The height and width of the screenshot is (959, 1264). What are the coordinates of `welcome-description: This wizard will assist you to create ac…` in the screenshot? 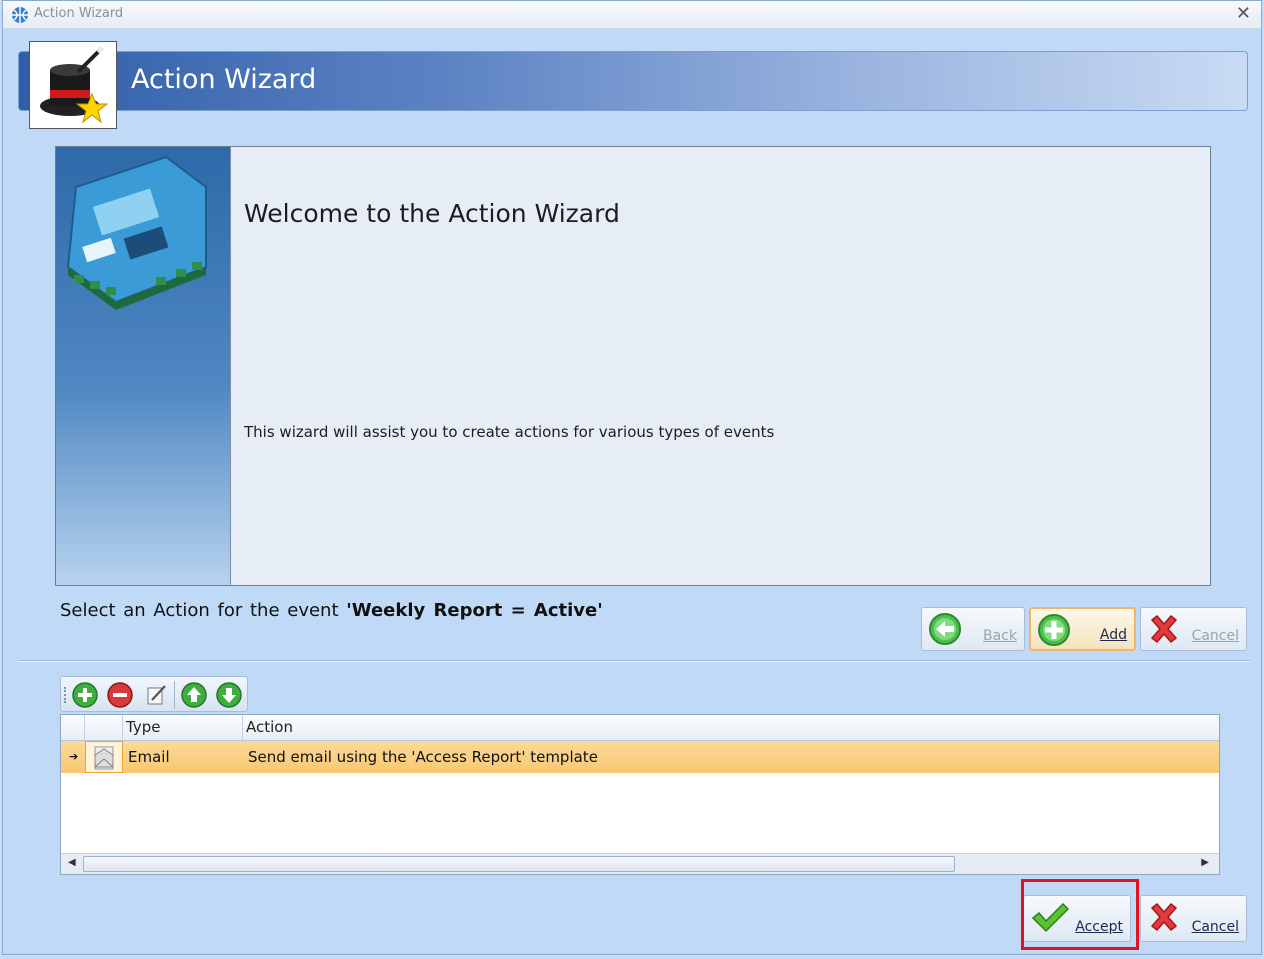 It's located at (509, 432).